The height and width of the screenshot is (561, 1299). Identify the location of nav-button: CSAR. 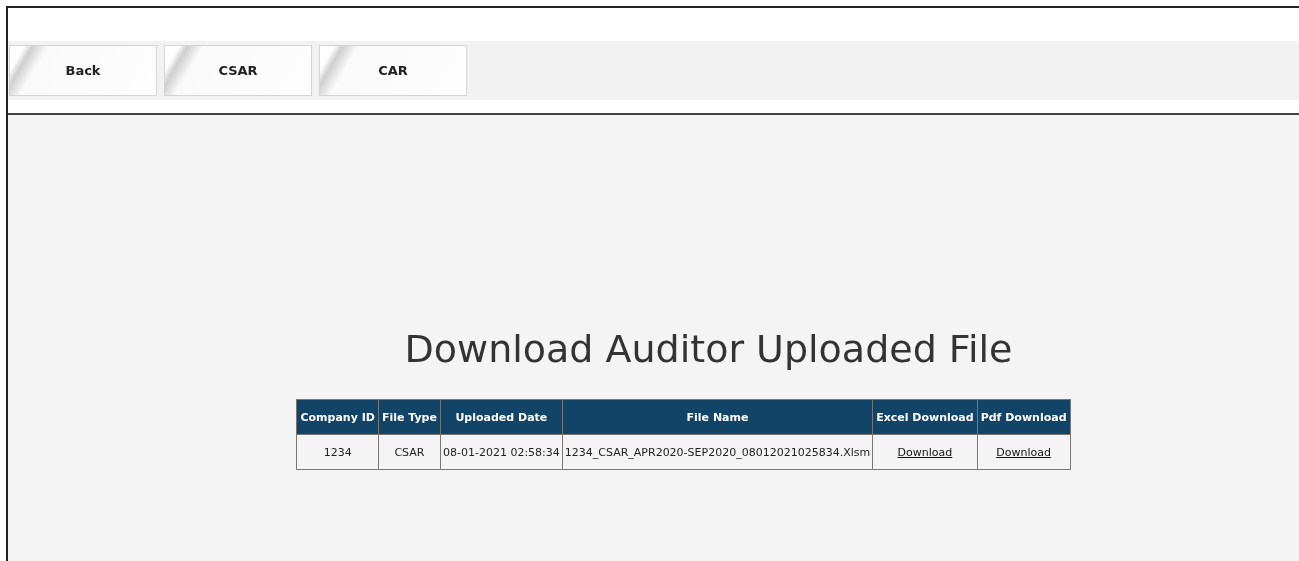
(238, 70).